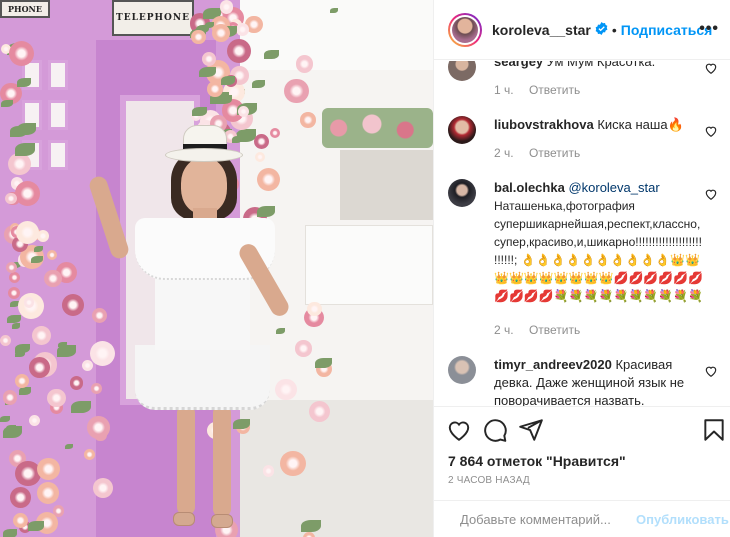 Image resolution: width=730 pixels, height=537 pixels. I want to click on photo-hat-brim, so click(204, 155).